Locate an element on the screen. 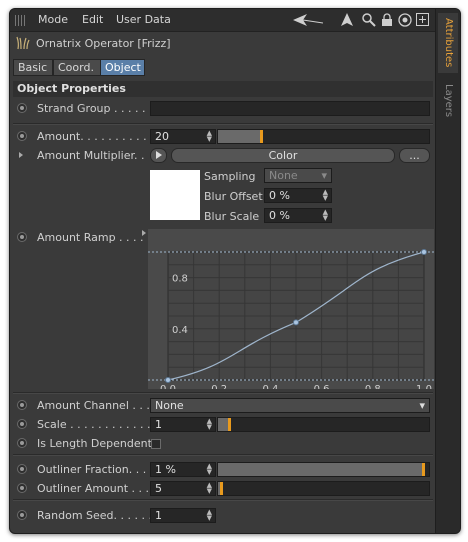 This screenshot has height=542, width=468. menu-bar: Mode Edit User Data is located at coordinates (223, 20).